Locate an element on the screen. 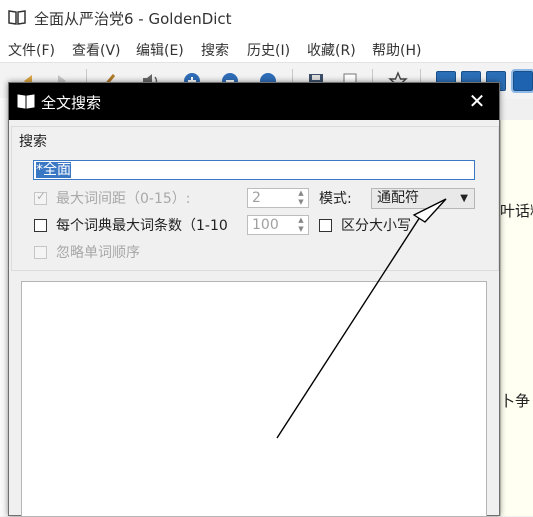 The image size is (533, 517). menu-view: 查看(V) is located at coordinates (96, 50).